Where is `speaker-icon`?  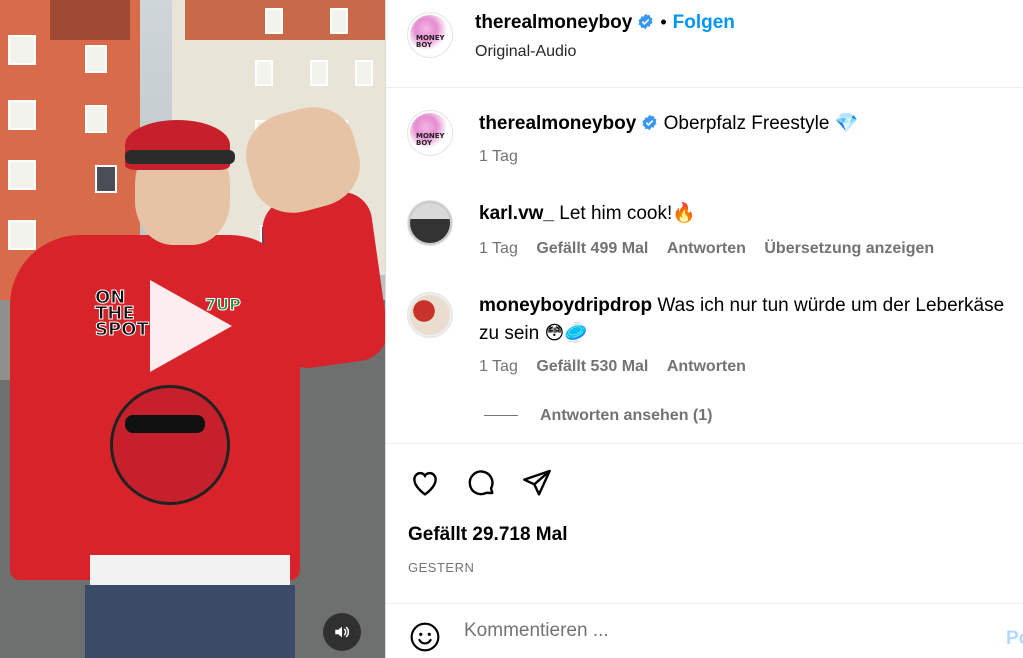 speaker-icon is located at coordinates (342, 632).